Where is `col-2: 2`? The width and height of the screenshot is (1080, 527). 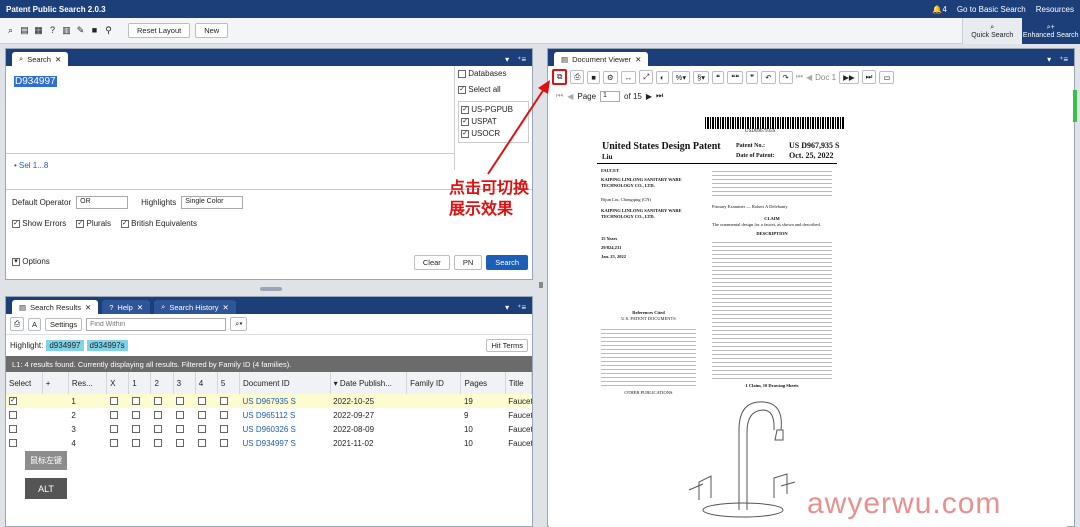
col-2: 2 is located at coordinates (162, 383).